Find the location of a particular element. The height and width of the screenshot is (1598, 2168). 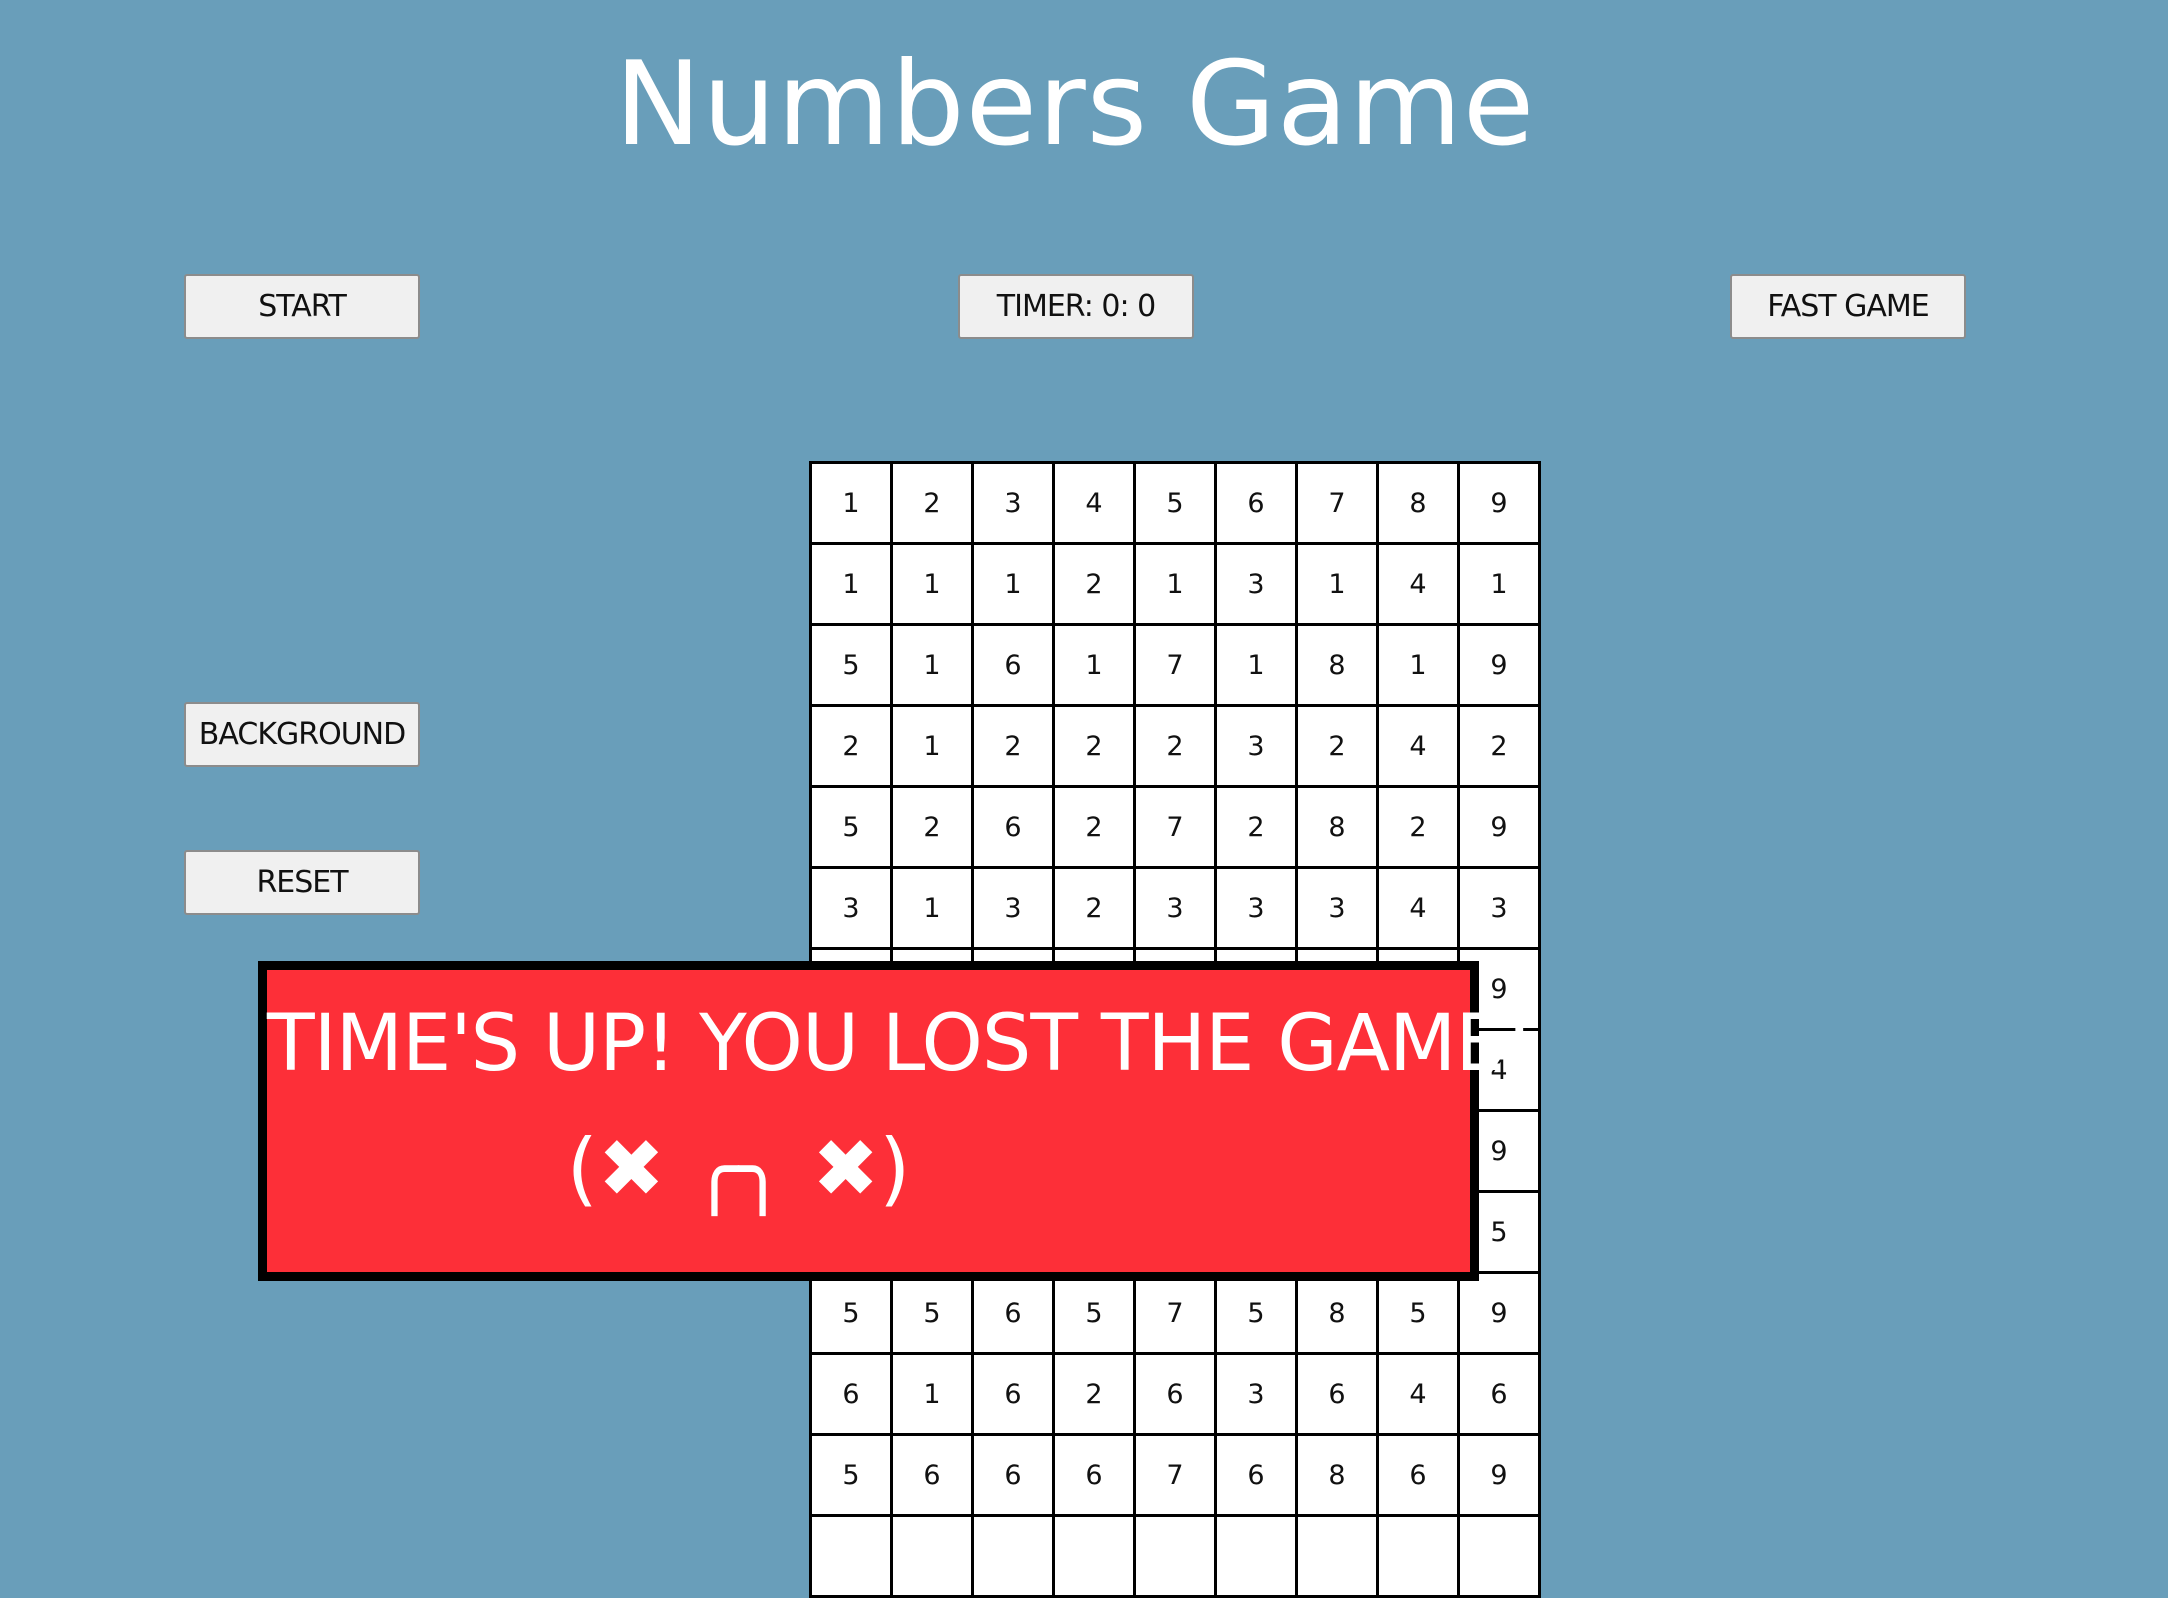

background-button: BACKGROUND is located at coordinates (302, 734).